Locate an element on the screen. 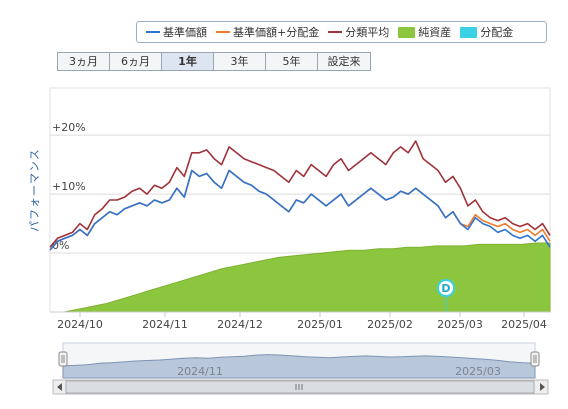 The height and width of the screenshot is (409, 568). navigator-tick-label: 2025/03 is located at coordinates (478, 371).